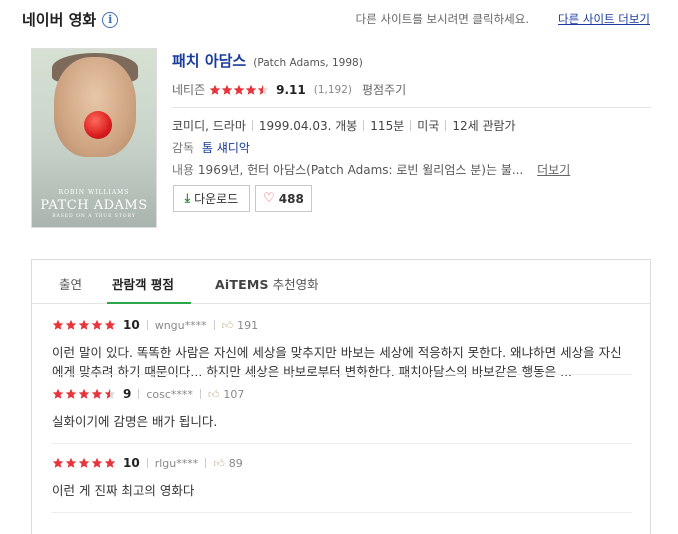 The image size is (678, 534). Describe the element at coordinates (269, 198) in the screenshot. I see `heart-icon: ♡` at that location.